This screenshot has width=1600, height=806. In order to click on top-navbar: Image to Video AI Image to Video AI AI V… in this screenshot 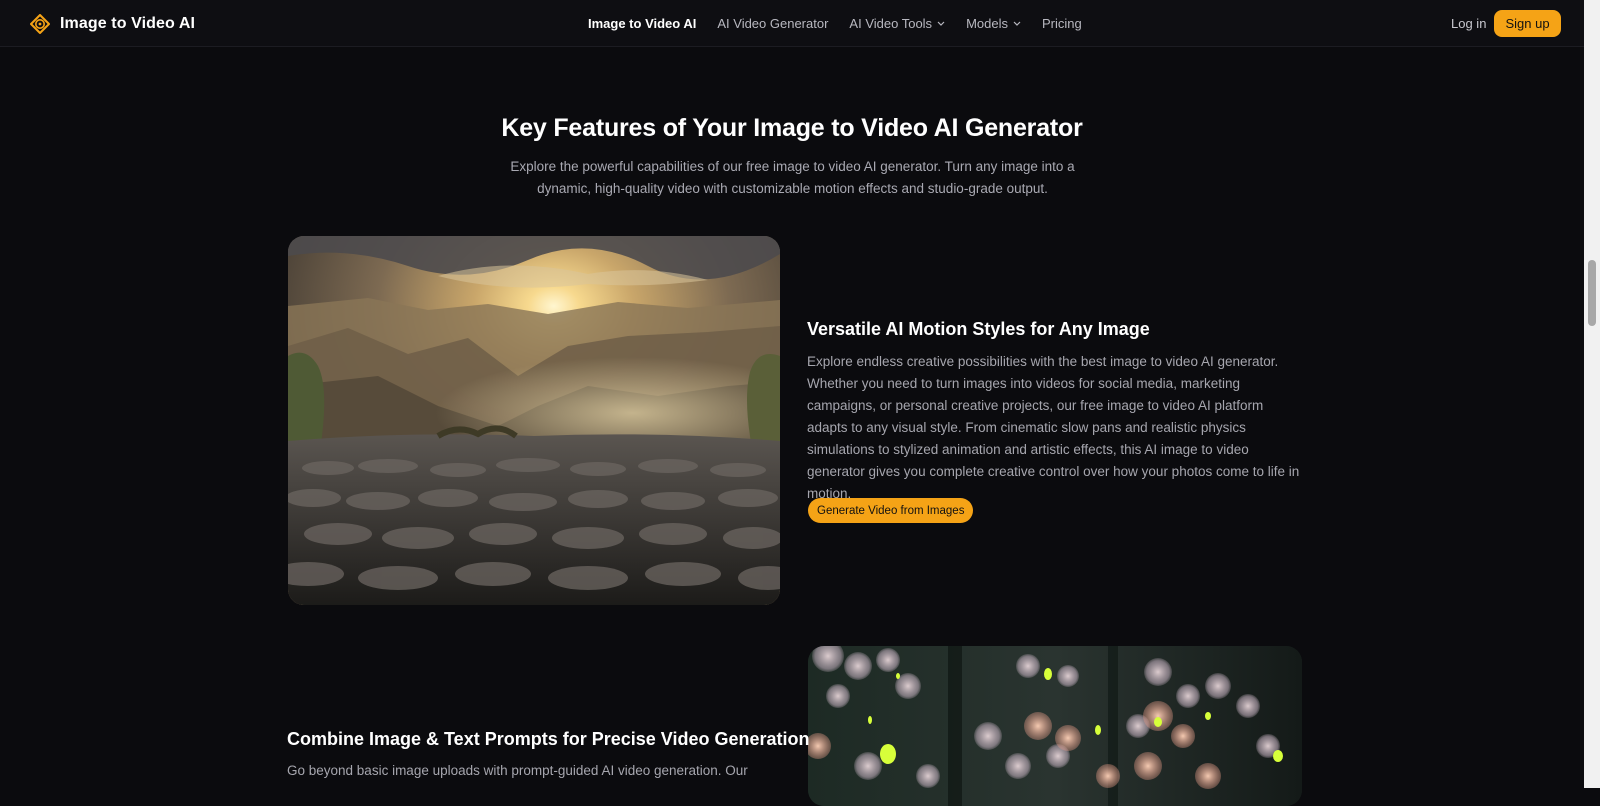, I will do `click(792, 23)`.